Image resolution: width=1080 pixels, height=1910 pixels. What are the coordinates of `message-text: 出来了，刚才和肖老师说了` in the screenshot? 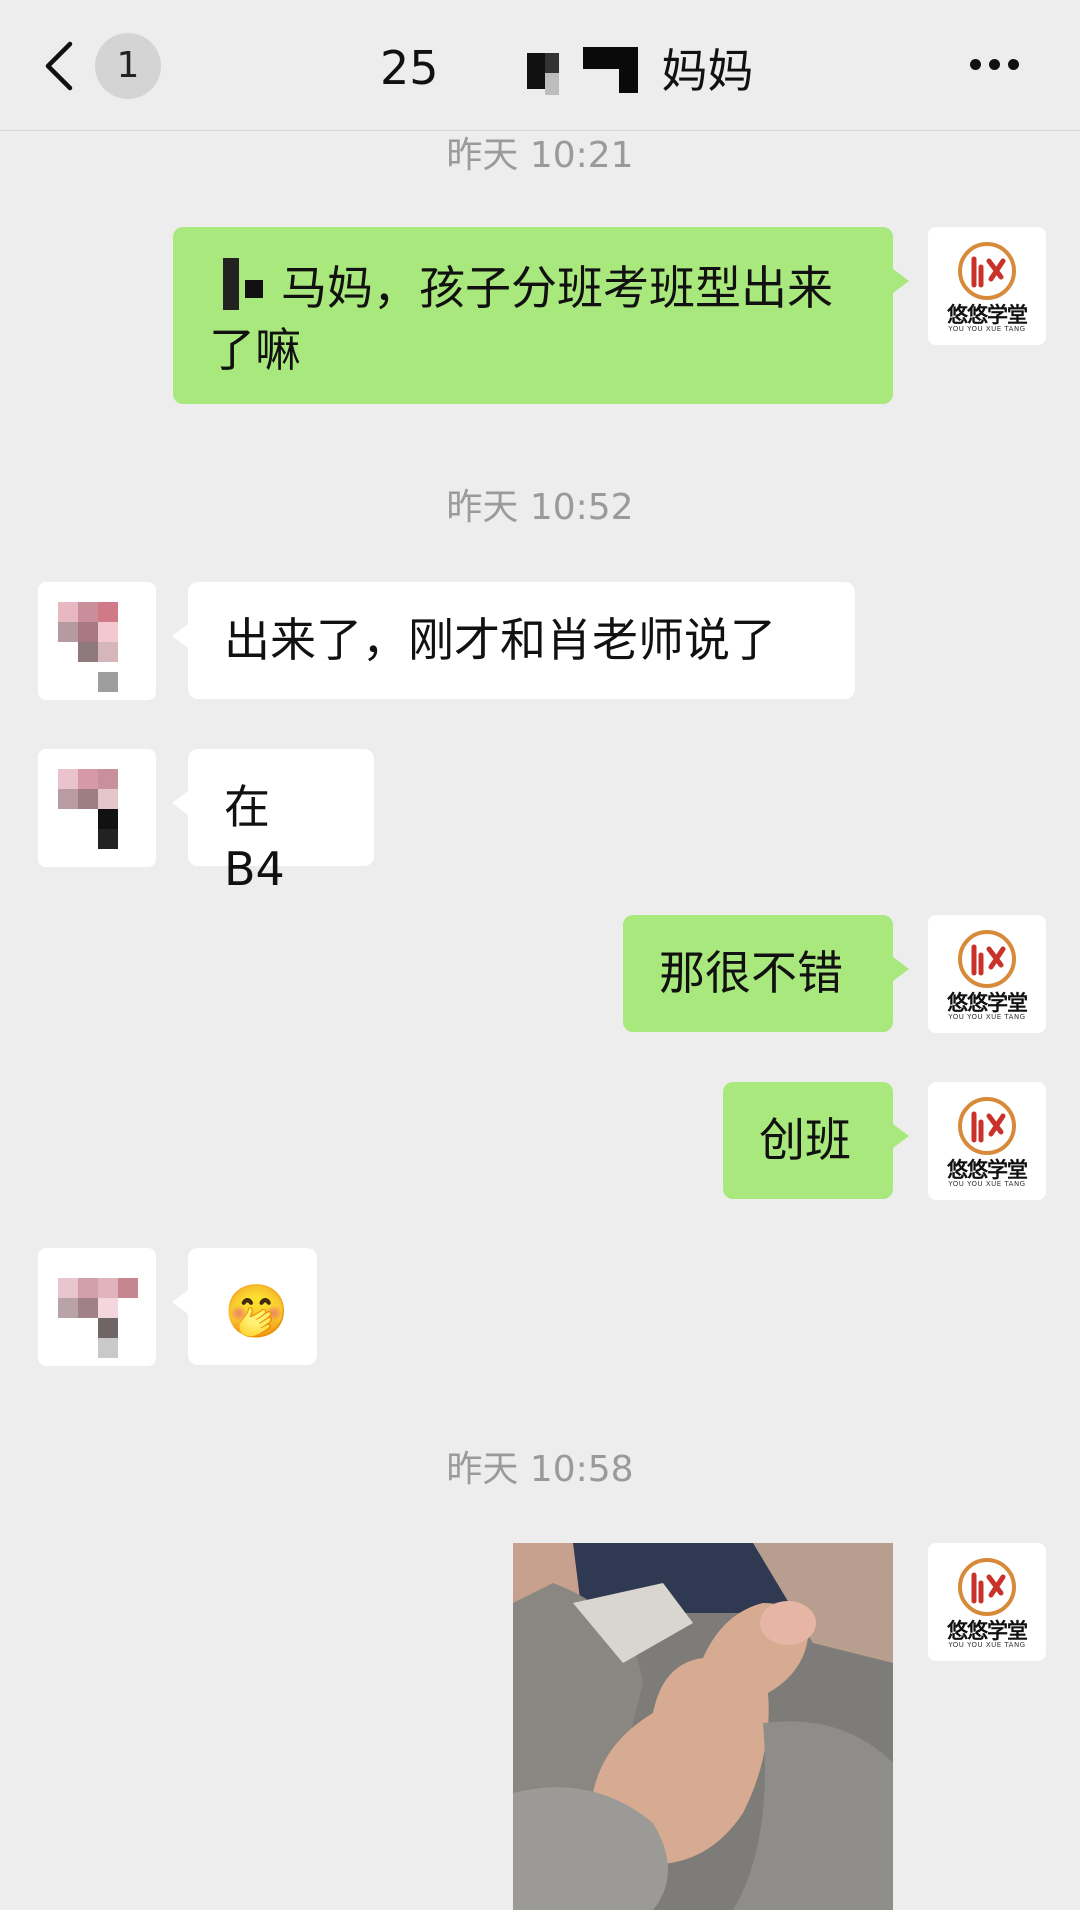 It's located at (500, 640).